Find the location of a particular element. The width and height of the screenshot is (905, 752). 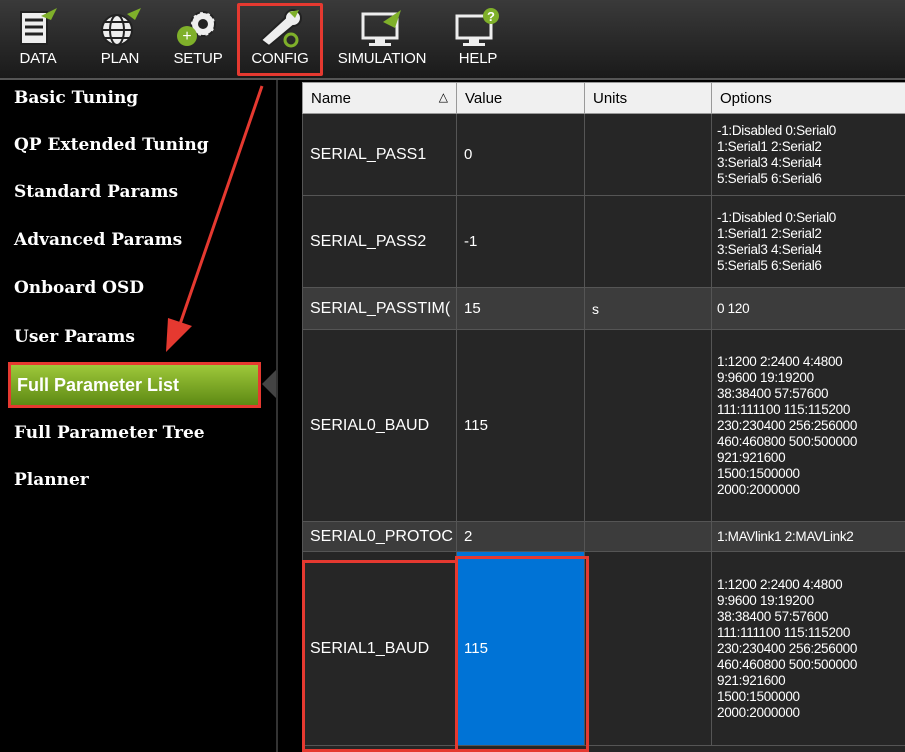

sidebar-item-advanced-params: Advanced Params is located at coordinates (98, 240).